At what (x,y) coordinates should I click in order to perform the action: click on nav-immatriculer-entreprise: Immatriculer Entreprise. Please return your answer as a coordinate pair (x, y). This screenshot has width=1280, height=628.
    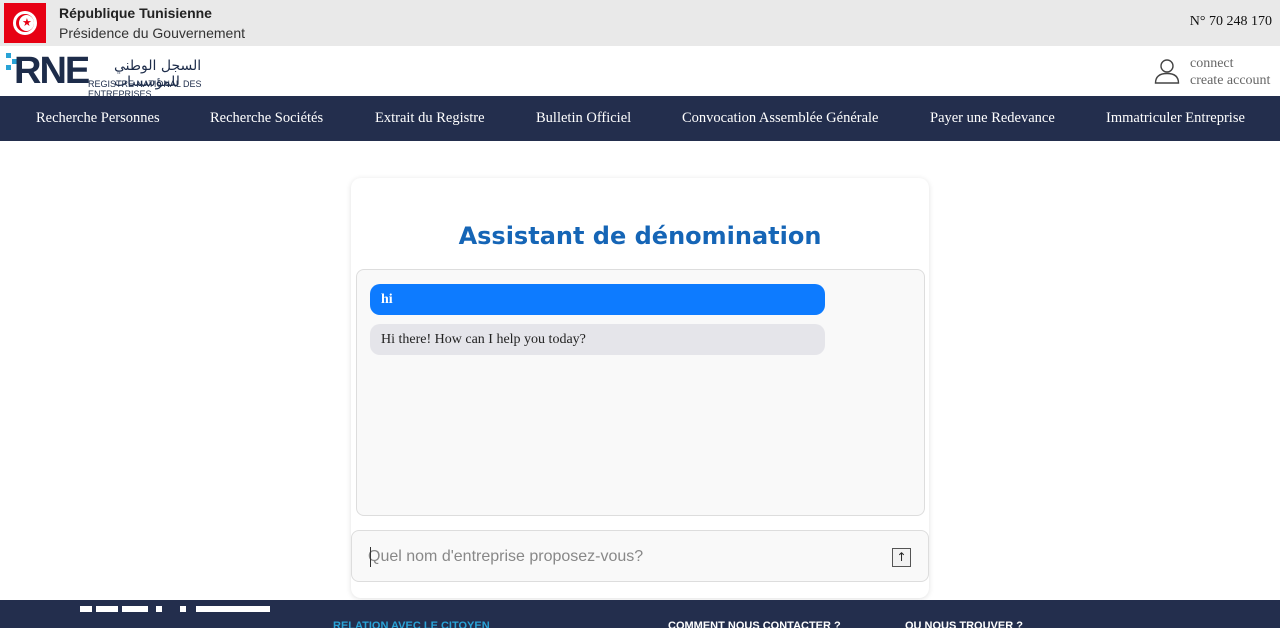
    Looking at the image, I should click on (1175, 118).